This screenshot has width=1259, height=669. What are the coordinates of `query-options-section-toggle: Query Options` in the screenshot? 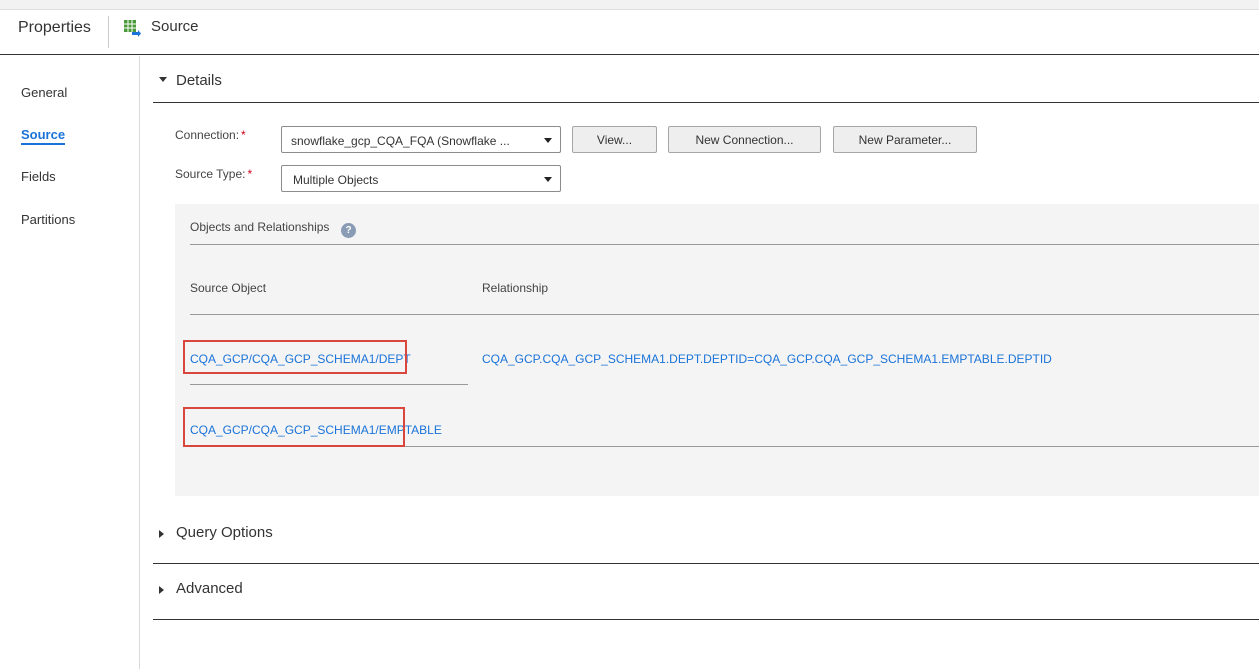 It's located at (706, 536).